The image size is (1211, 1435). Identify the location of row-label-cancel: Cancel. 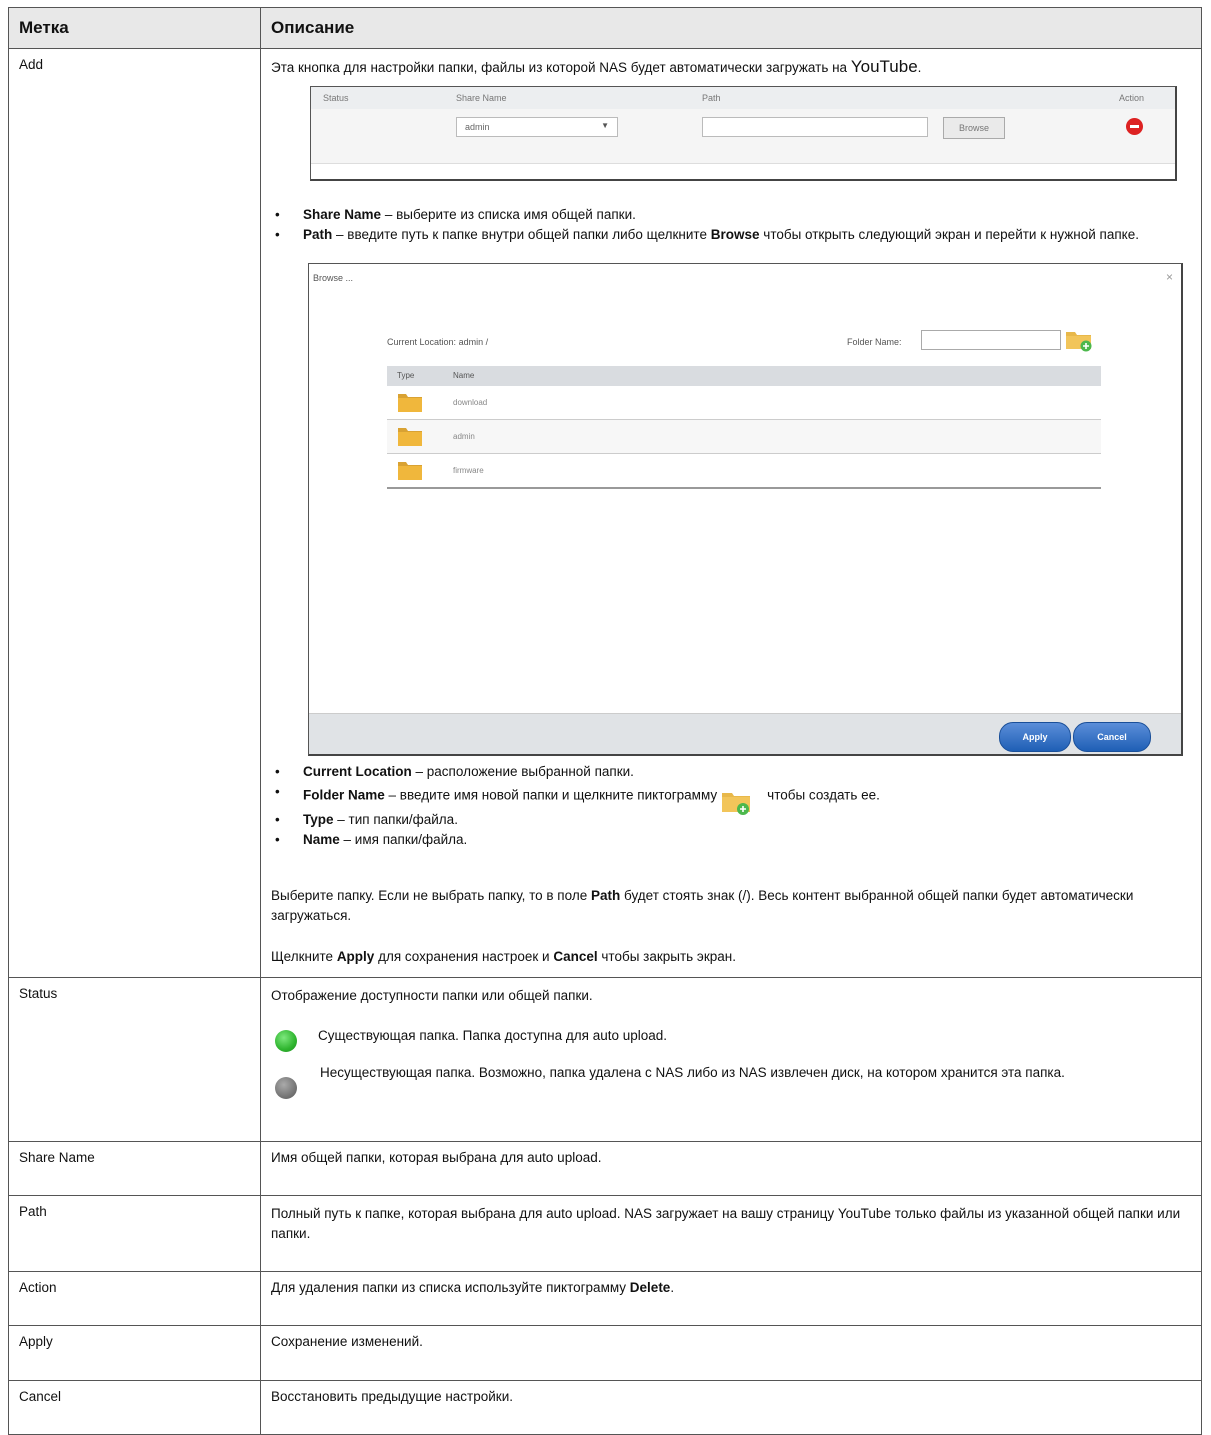
(134, 1407).